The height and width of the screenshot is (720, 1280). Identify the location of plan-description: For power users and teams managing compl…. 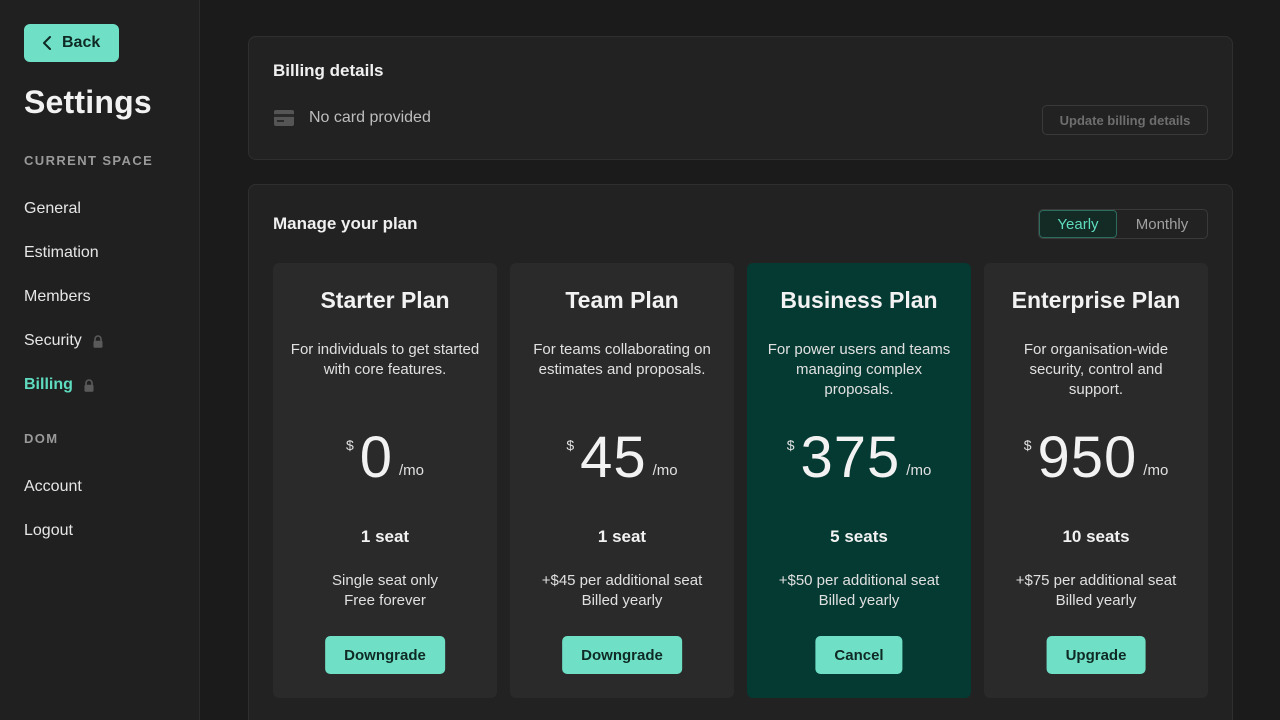
(859, 369).